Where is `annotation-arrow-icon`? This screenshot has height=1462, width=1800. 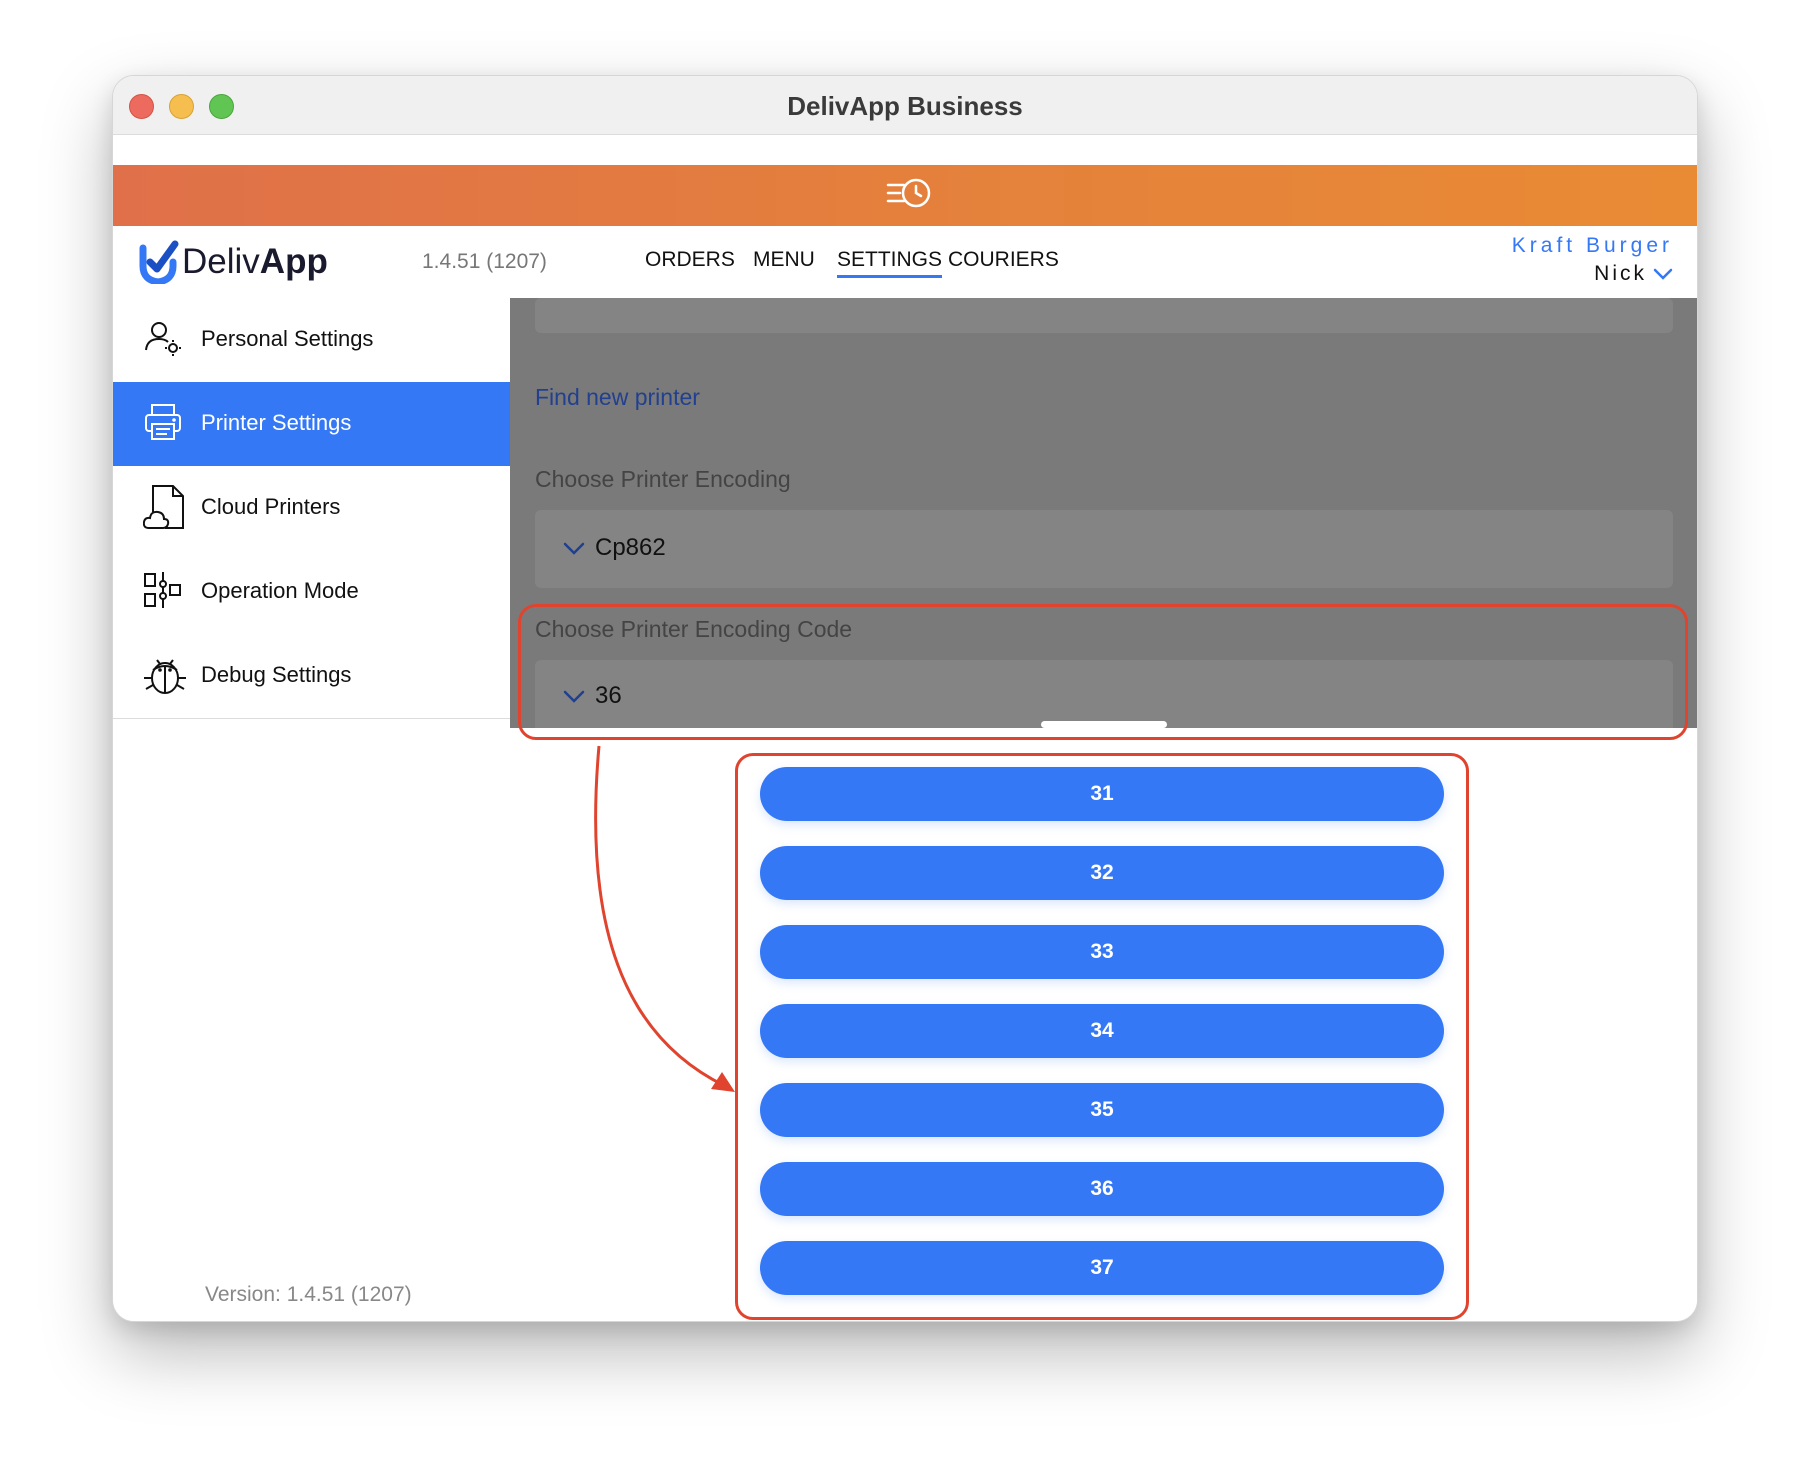 annotation-arrow-icon is located at coordinates (664, 918).